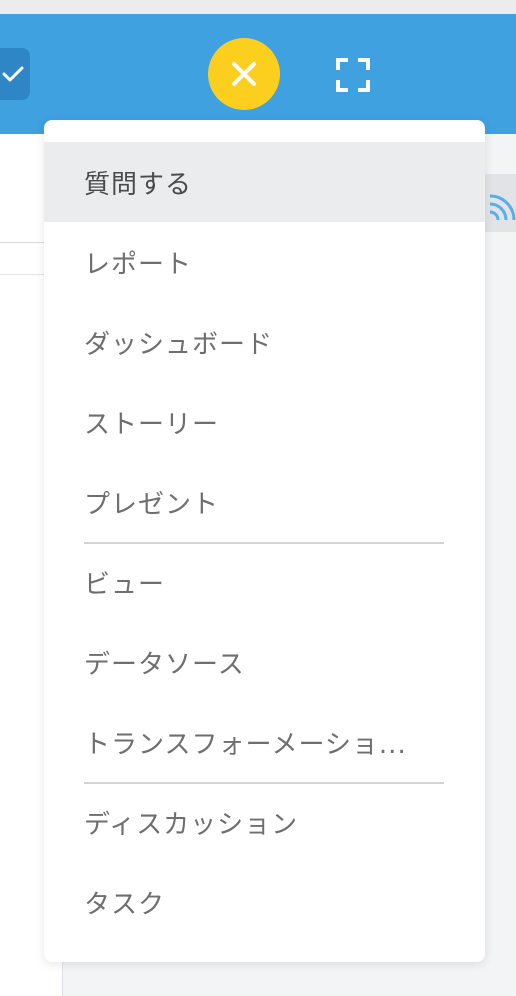 The width and height of the screenshot is (516, 996). I want to click on menu-item-label: プレゼント, so click(152, 504).